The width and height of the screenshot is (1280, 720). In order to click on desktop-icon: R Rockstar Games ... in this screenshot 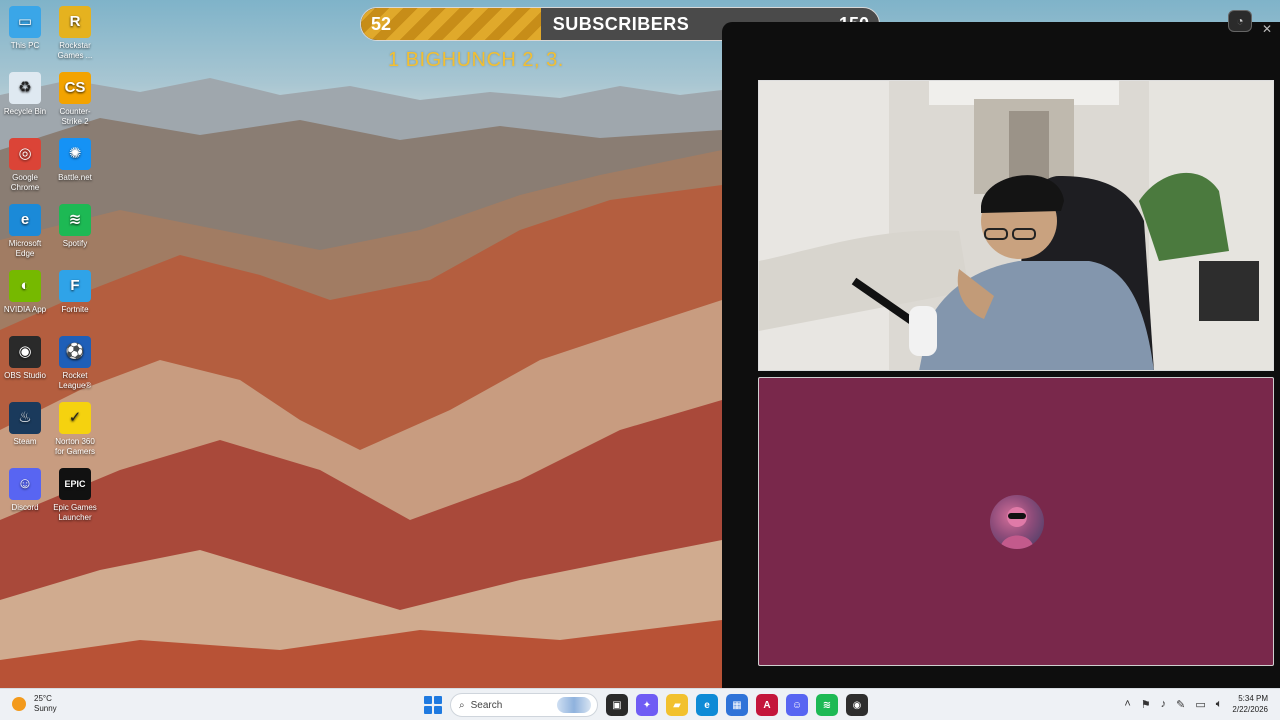, I will do `click(75, 33)`.